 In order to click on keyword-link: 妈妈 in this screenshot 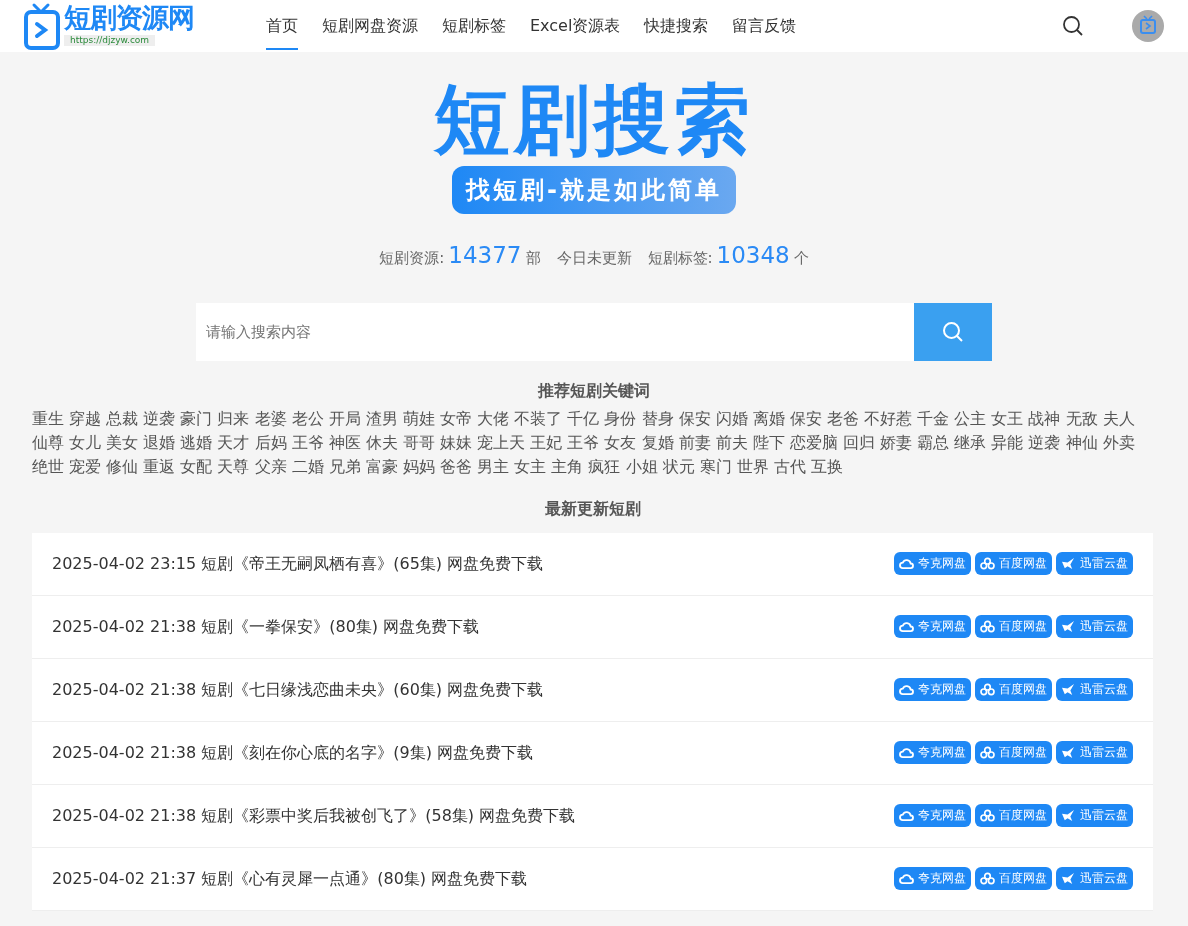, I will do `click(418, 466)`.